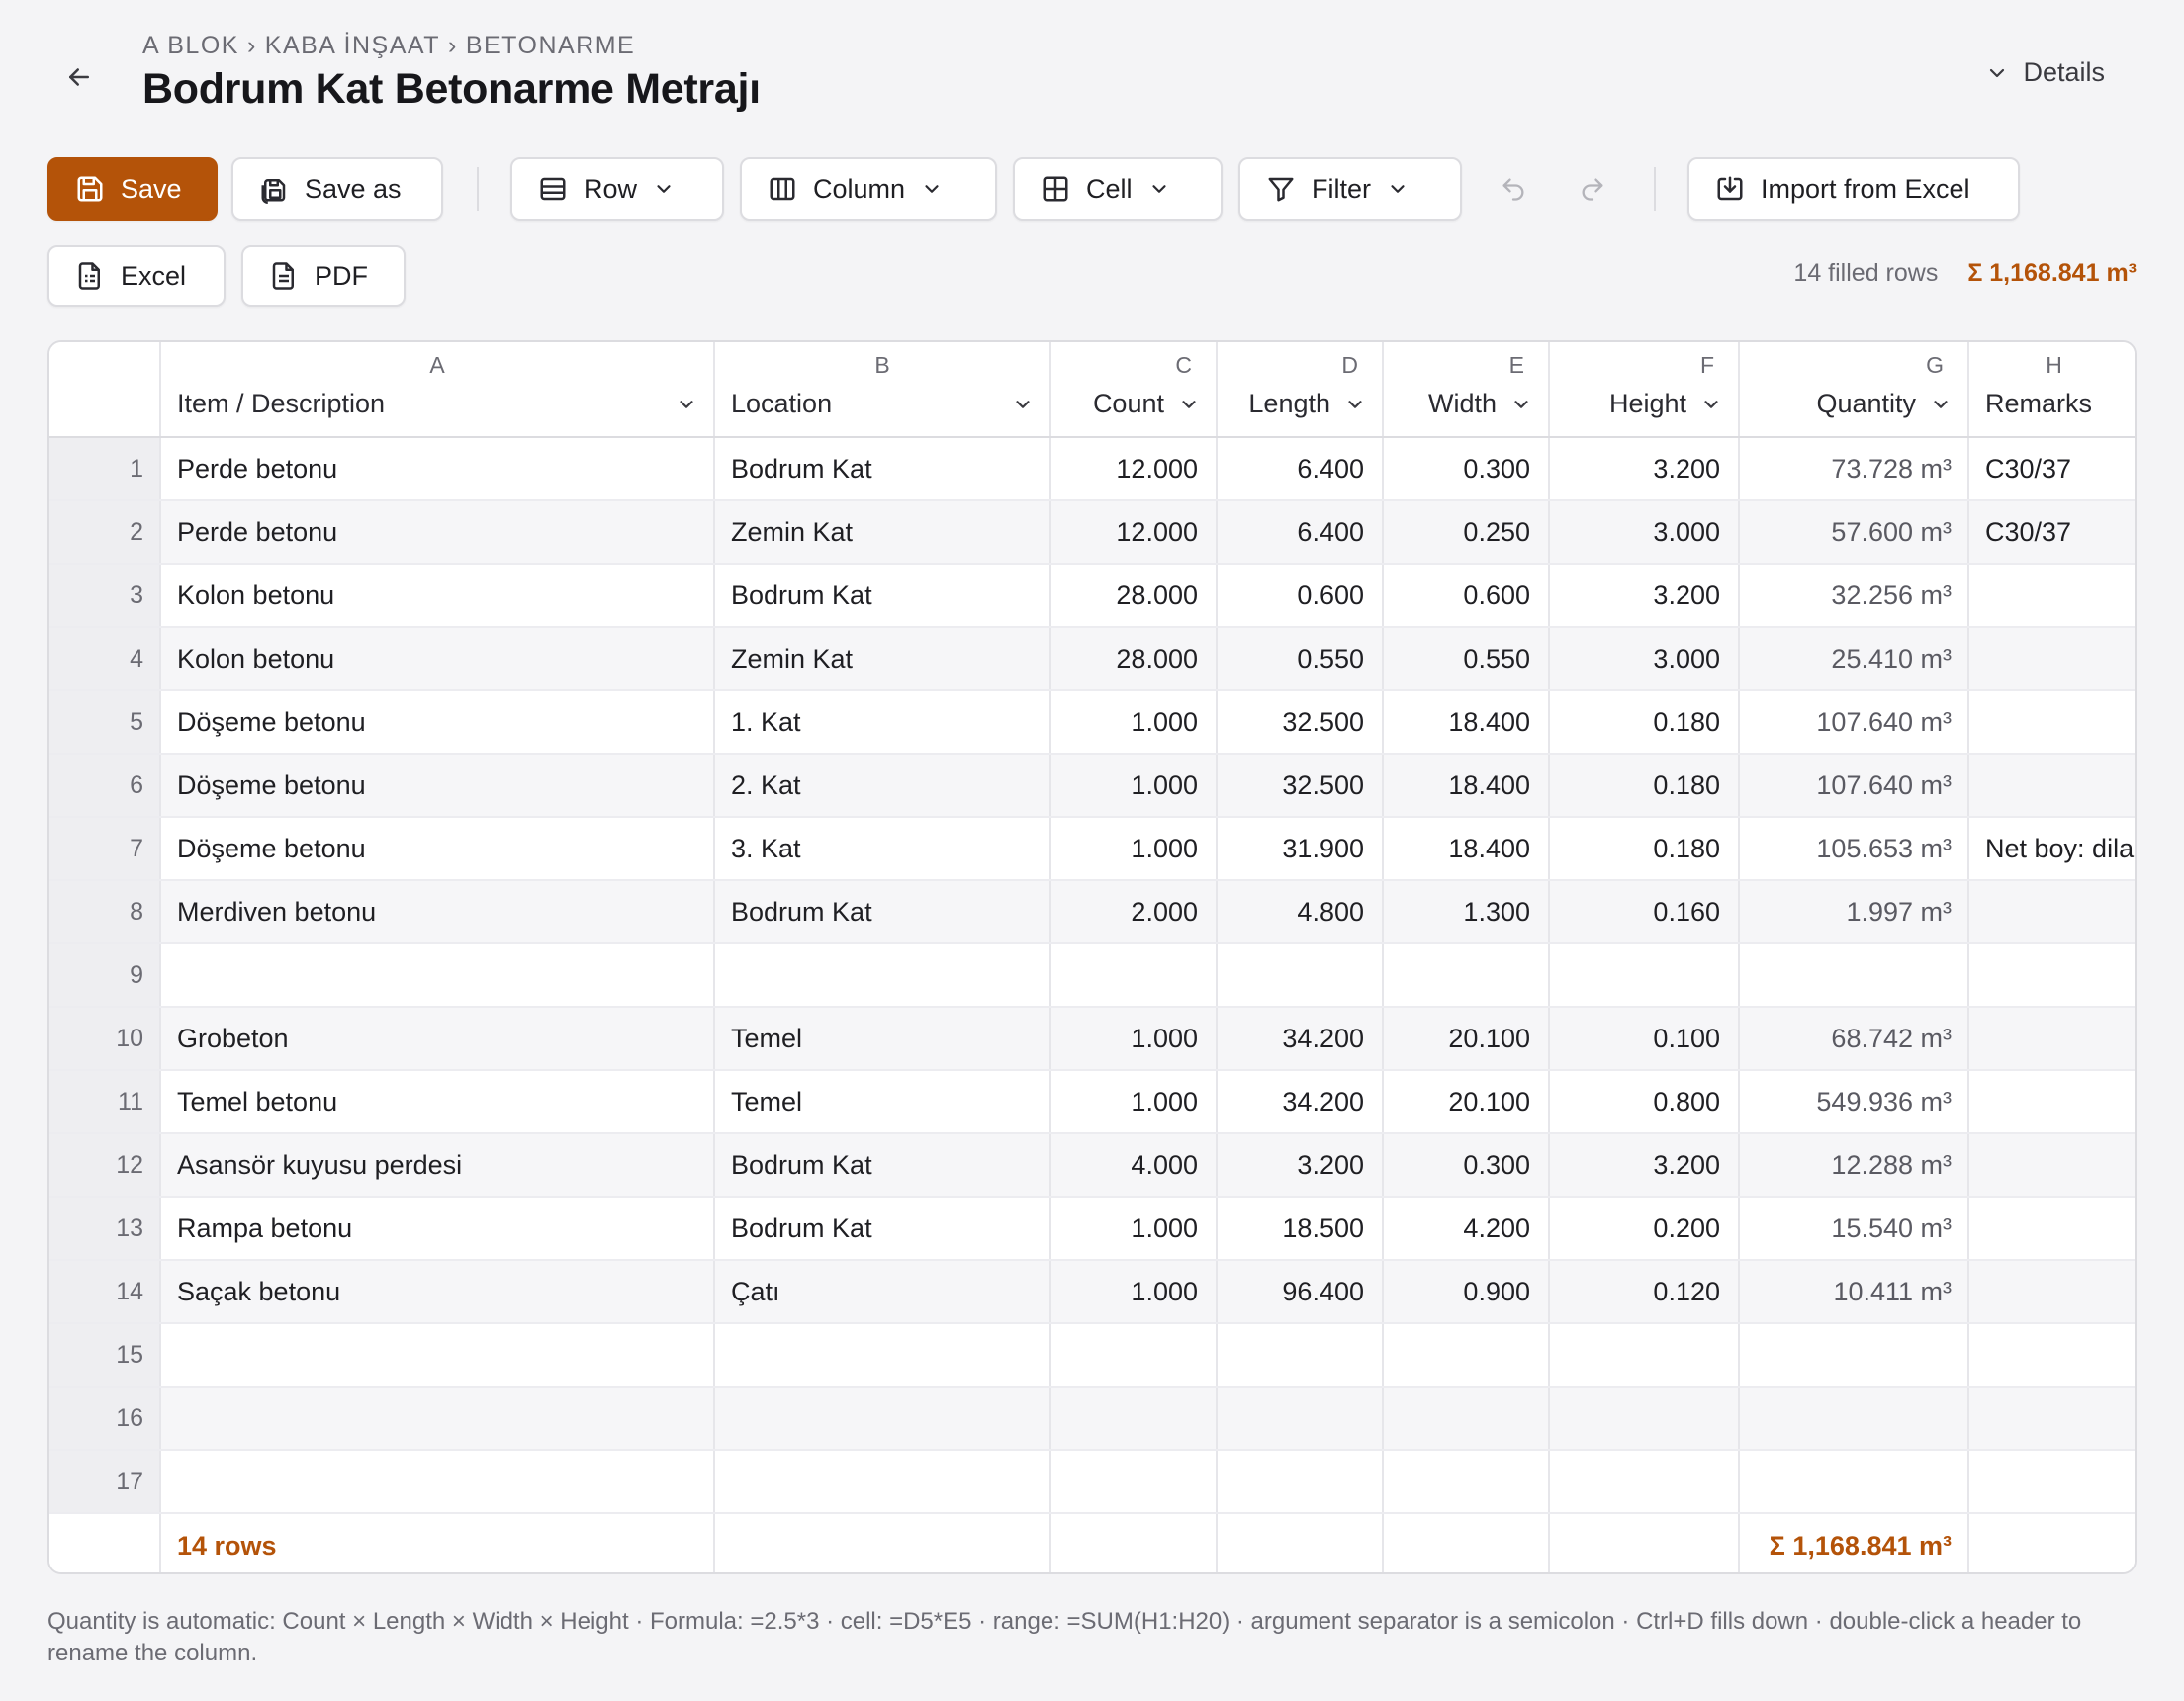 Image resolution: width=2184 pixels, height=1701 pixels. Describe the element at coordinates (1854, 596) in the screenshot. I see `cell-quantity: 32.256 m³` at that location.